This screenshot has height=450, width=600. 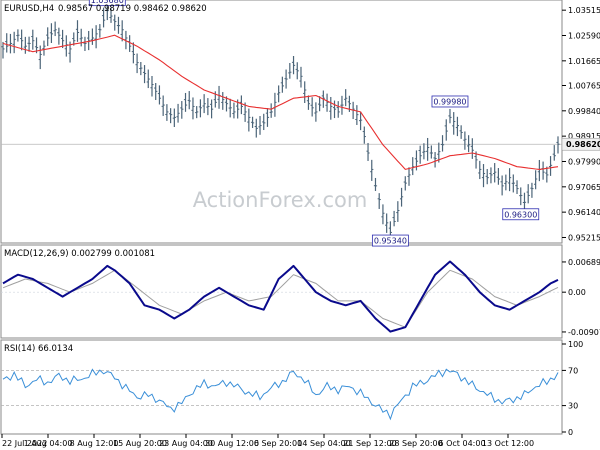 What do you see at coordinates (232, 443) in the screenshot?
I see `x-tick-label: 30 Aug 12:00` at bounding box center [232, 443].